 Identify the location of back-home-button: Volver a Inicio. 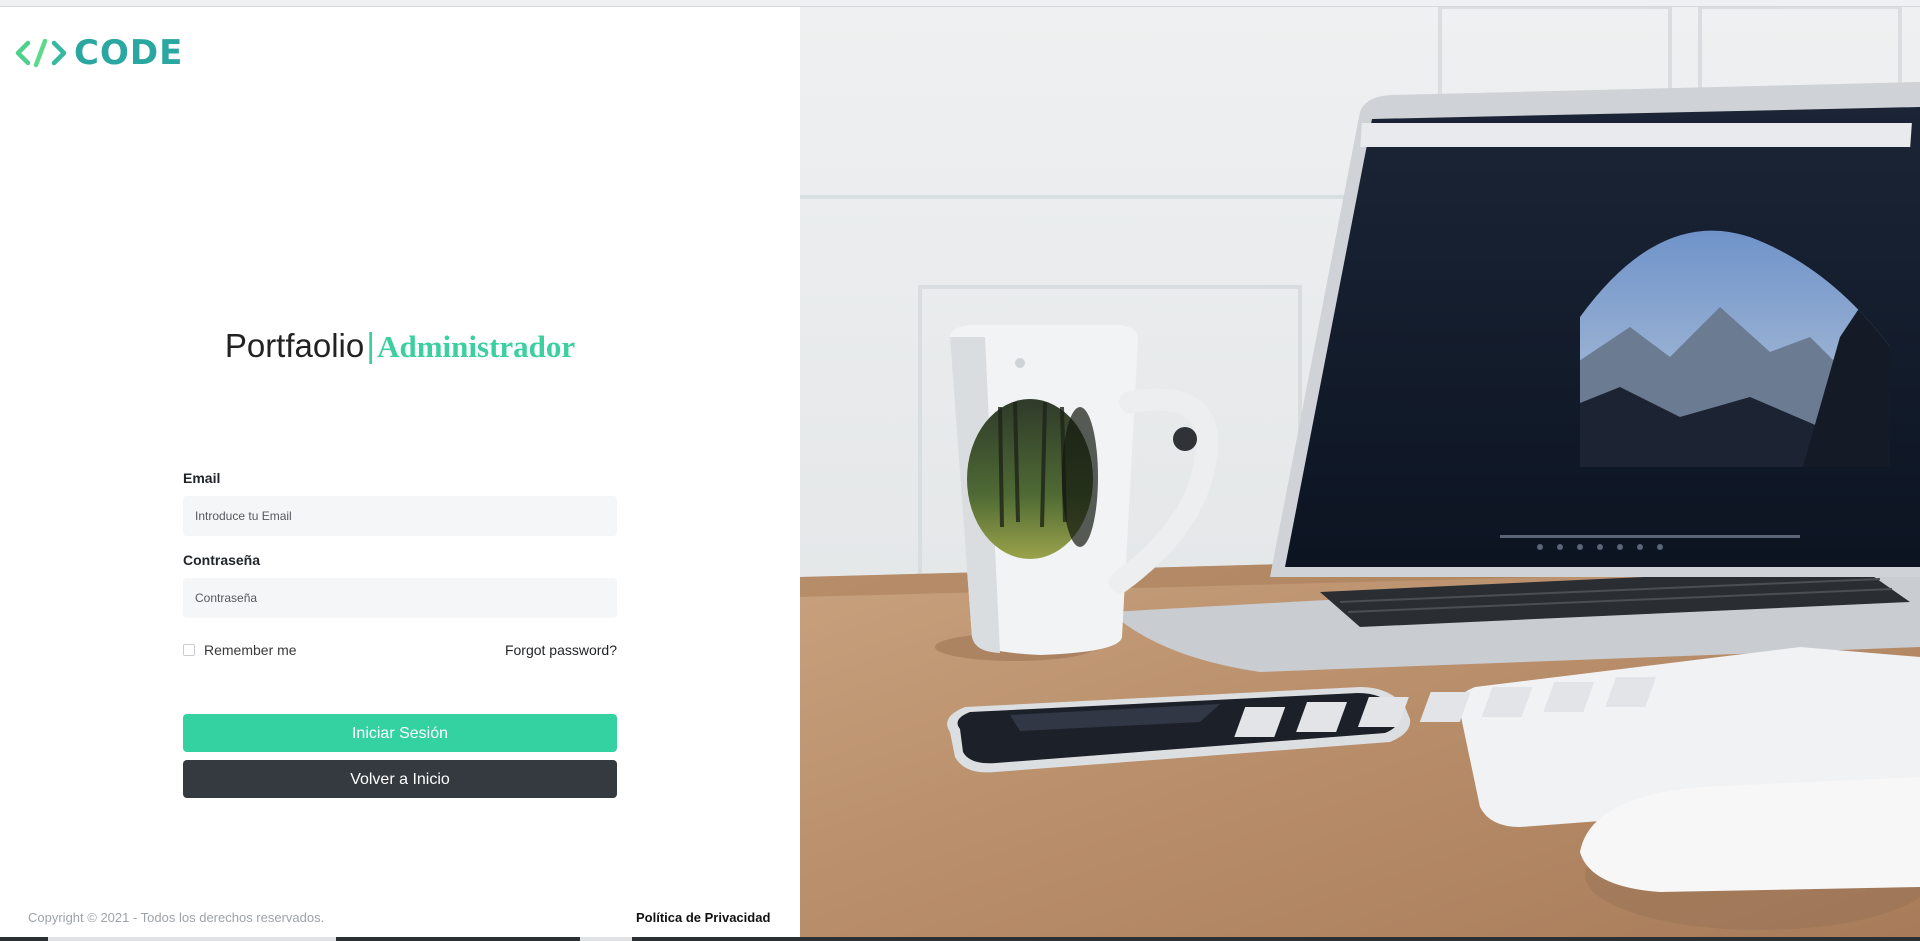
(400, 779).